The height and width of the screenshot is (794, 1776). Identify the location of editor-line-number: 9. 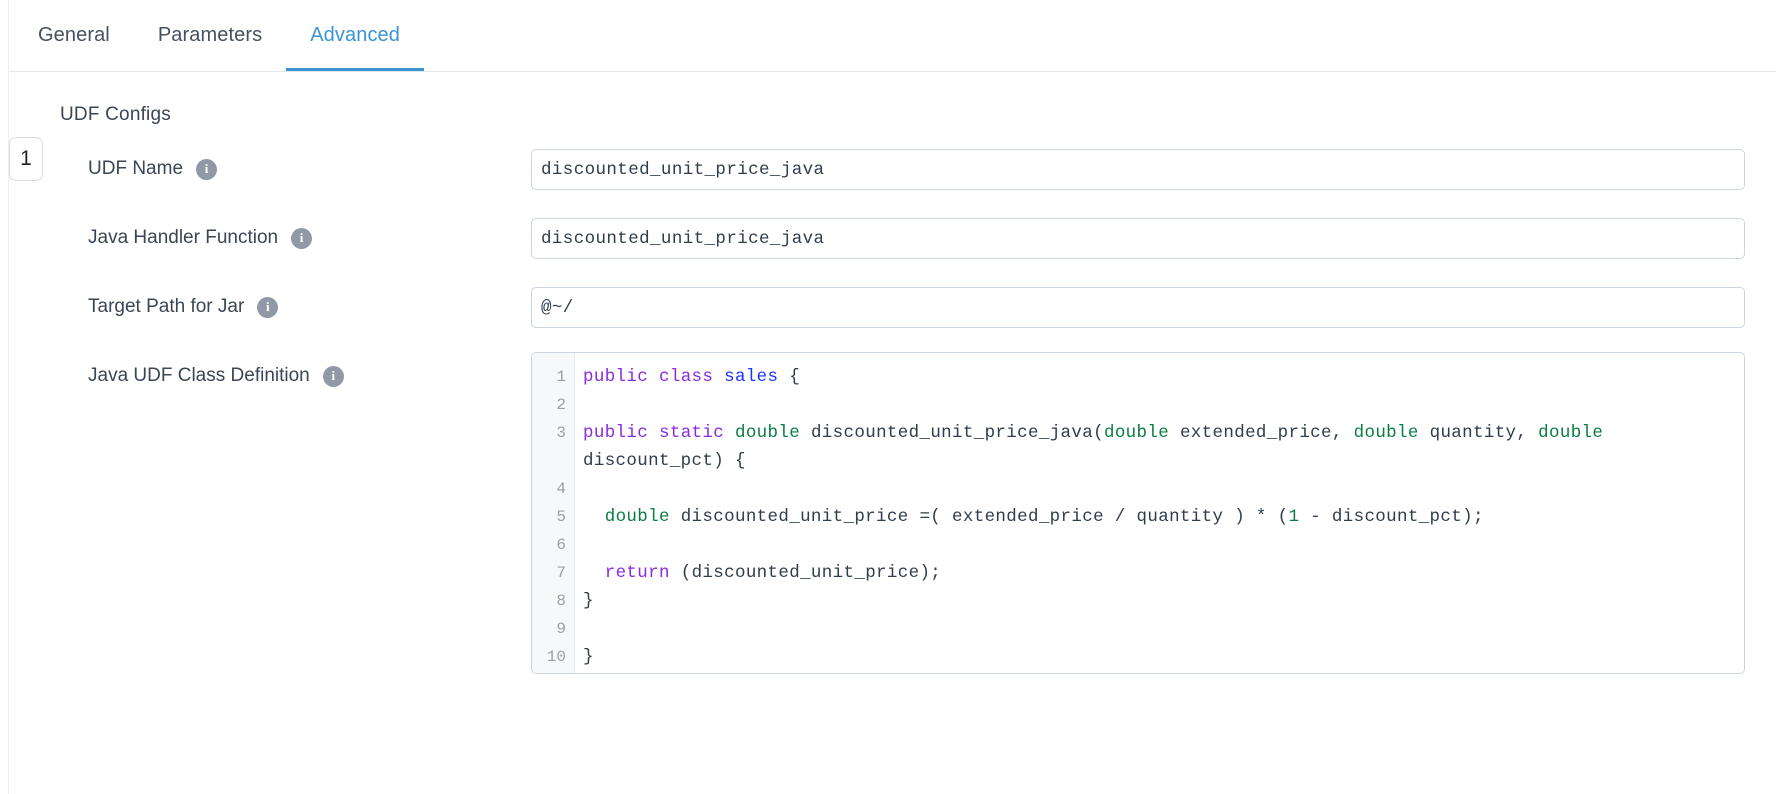
(561, 629).